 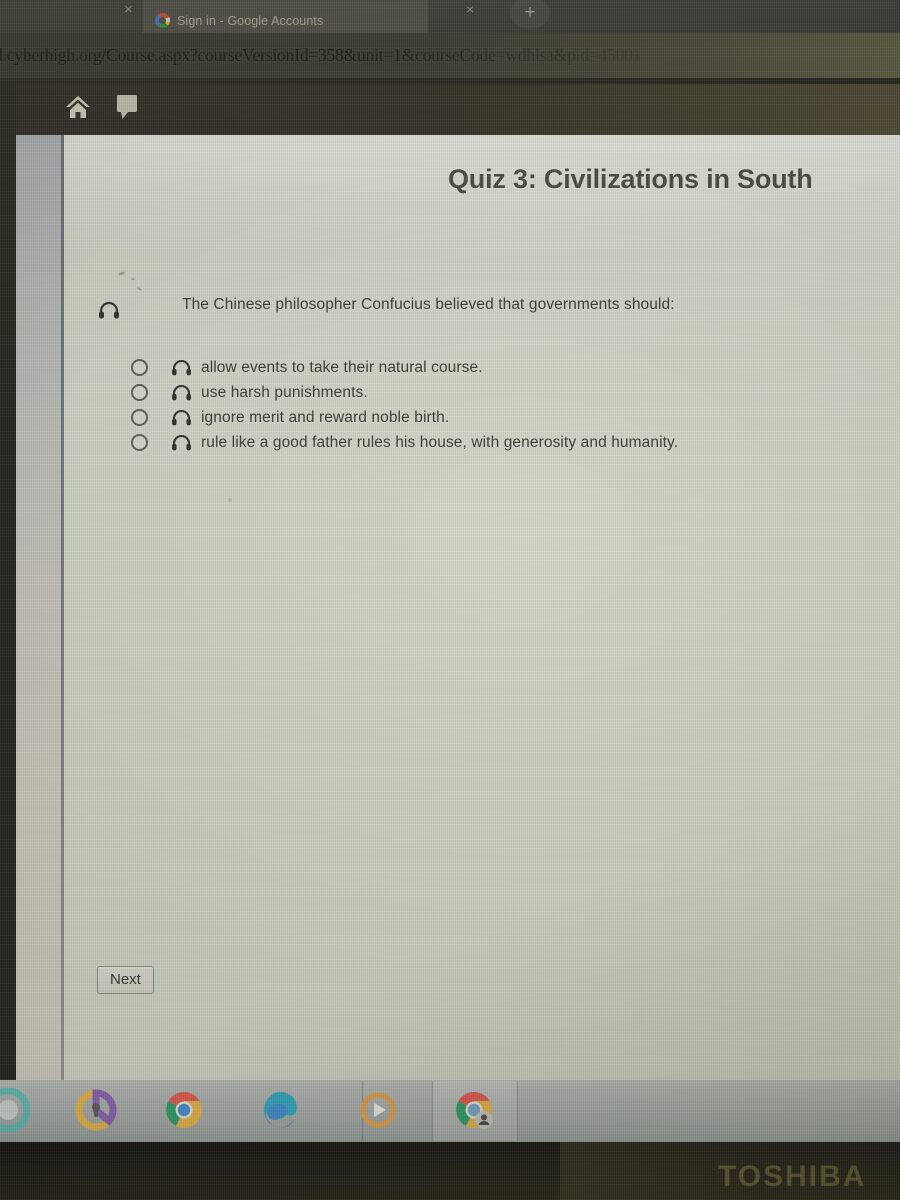 What do you see at coordinates (78, 107) in the screenshot?
I see `home-icon` at bounding box center [78, 107].